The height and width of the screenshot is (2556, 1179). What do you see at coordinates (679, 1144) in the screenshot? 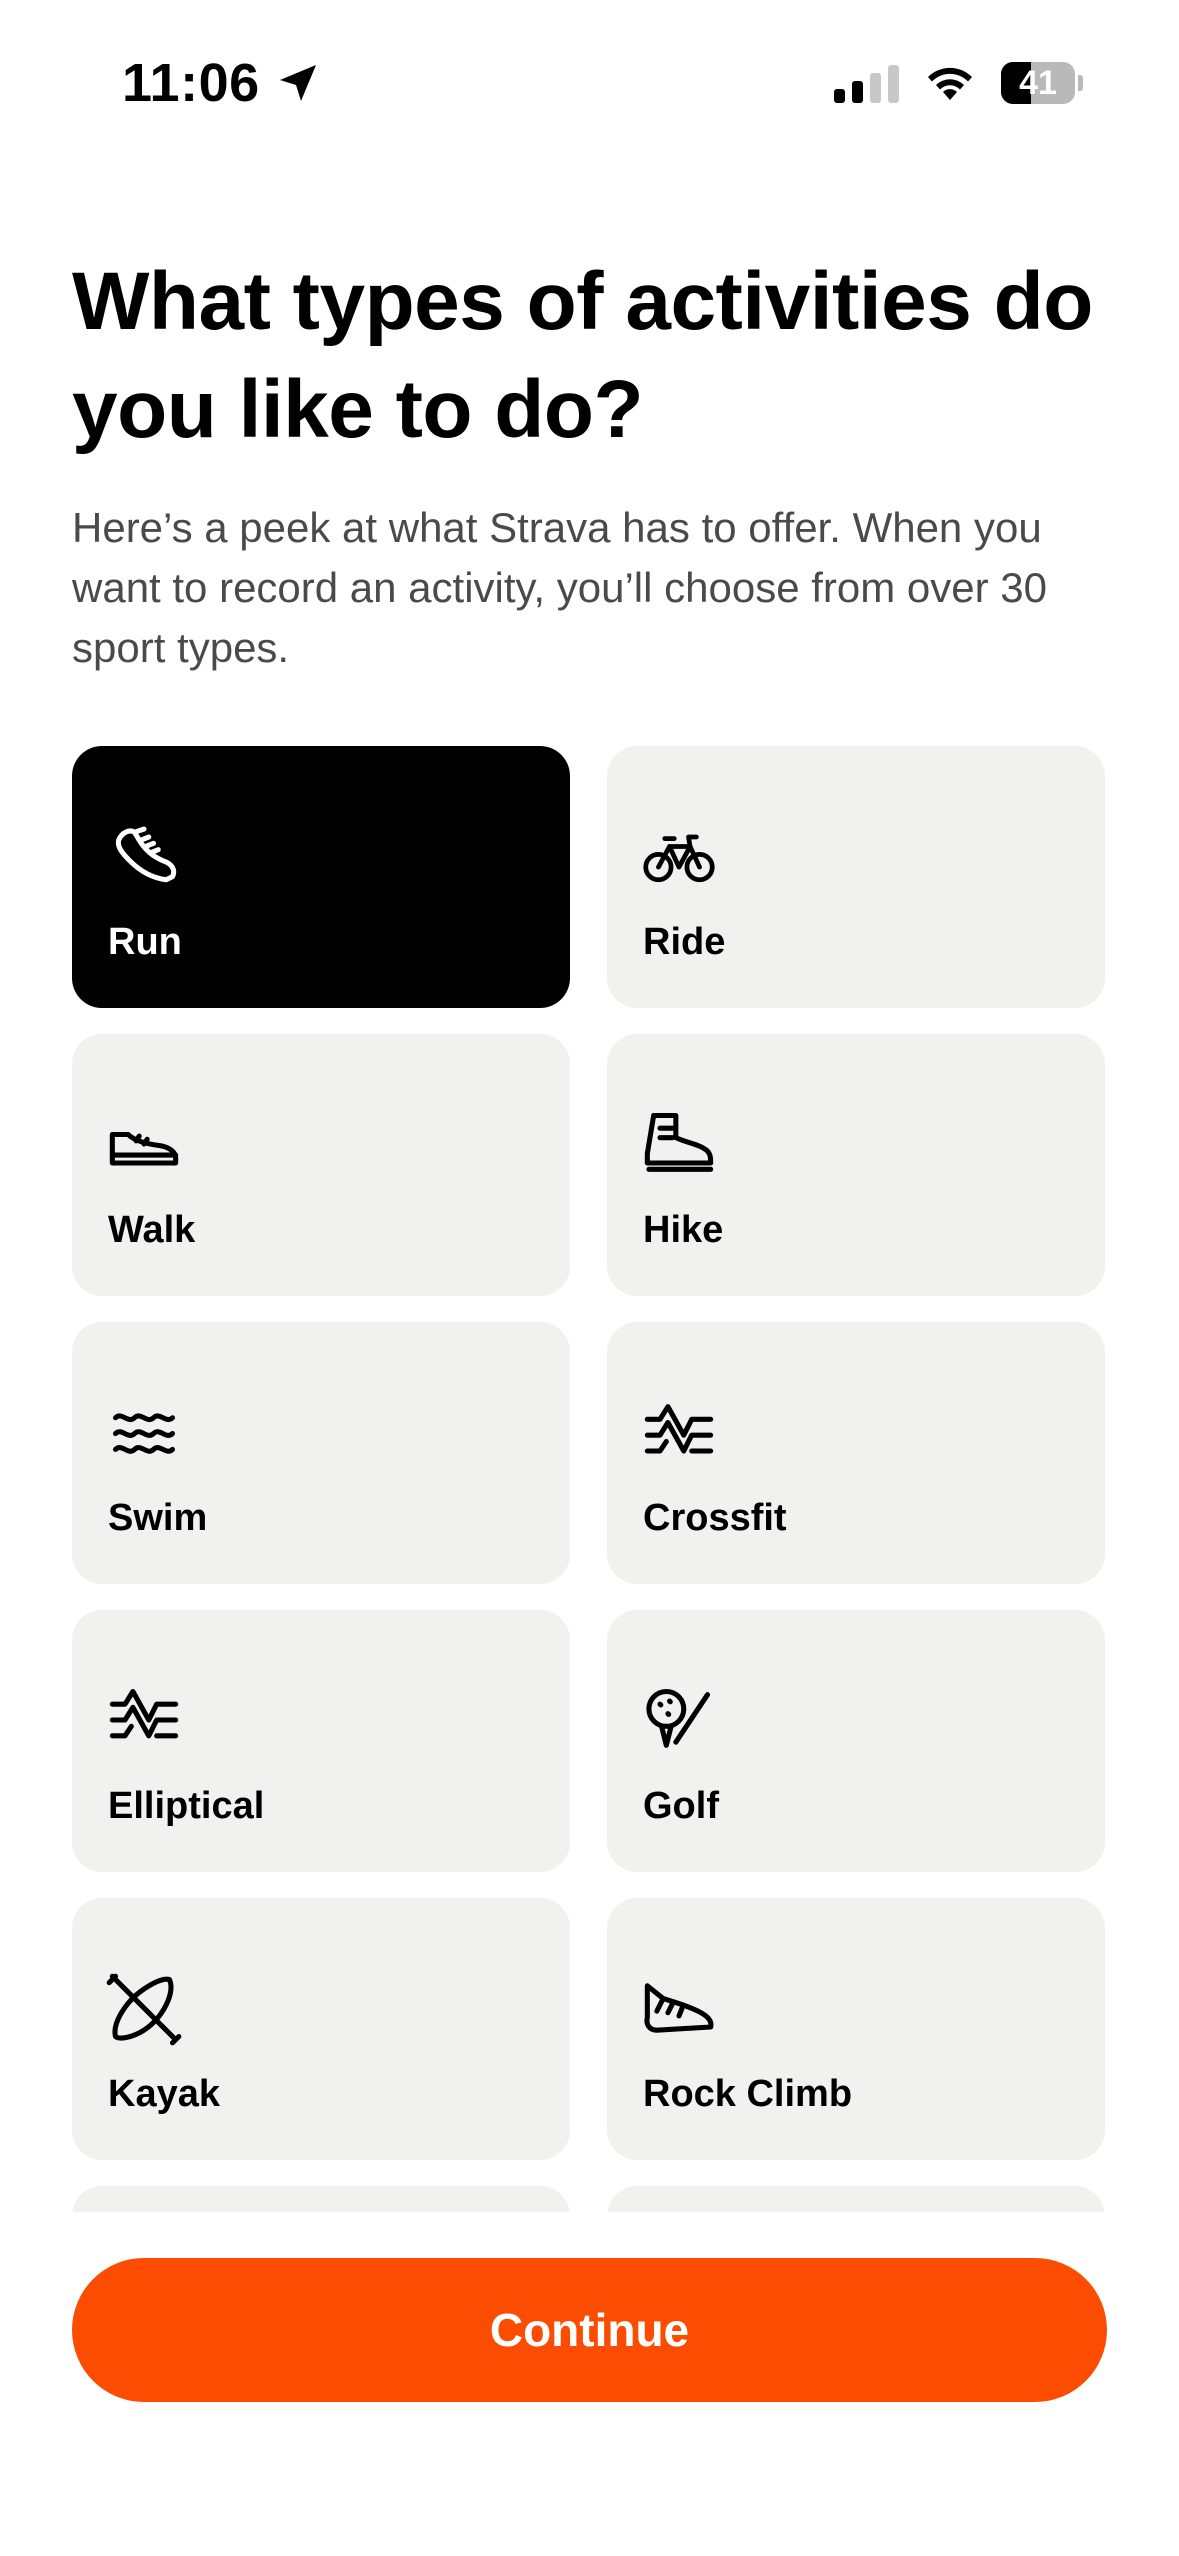
I see `hiking-boot-icon` at bounding box center [679, 1144].